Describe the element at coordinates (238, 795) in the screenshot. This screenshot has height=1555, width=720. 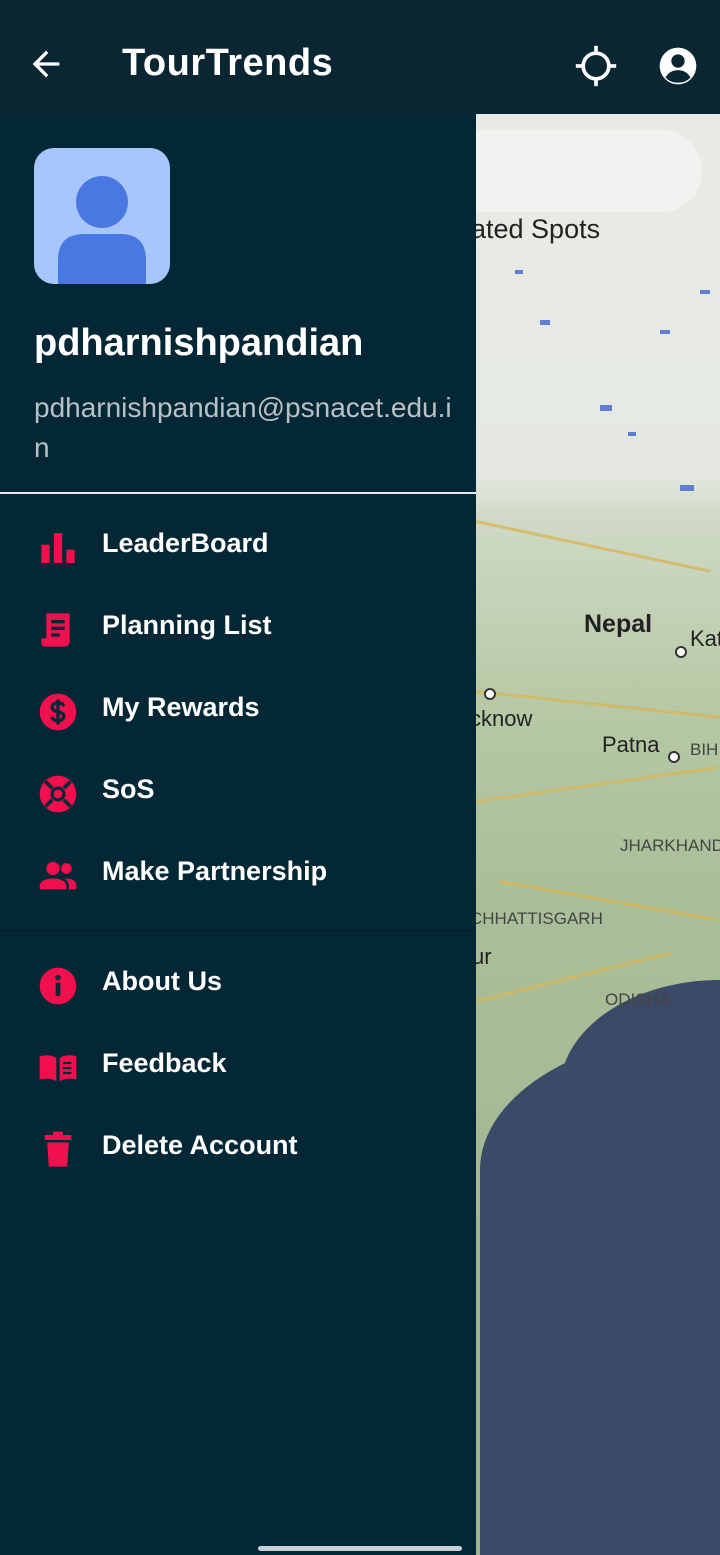
I see `menu-item-sos: SoS` at that location.